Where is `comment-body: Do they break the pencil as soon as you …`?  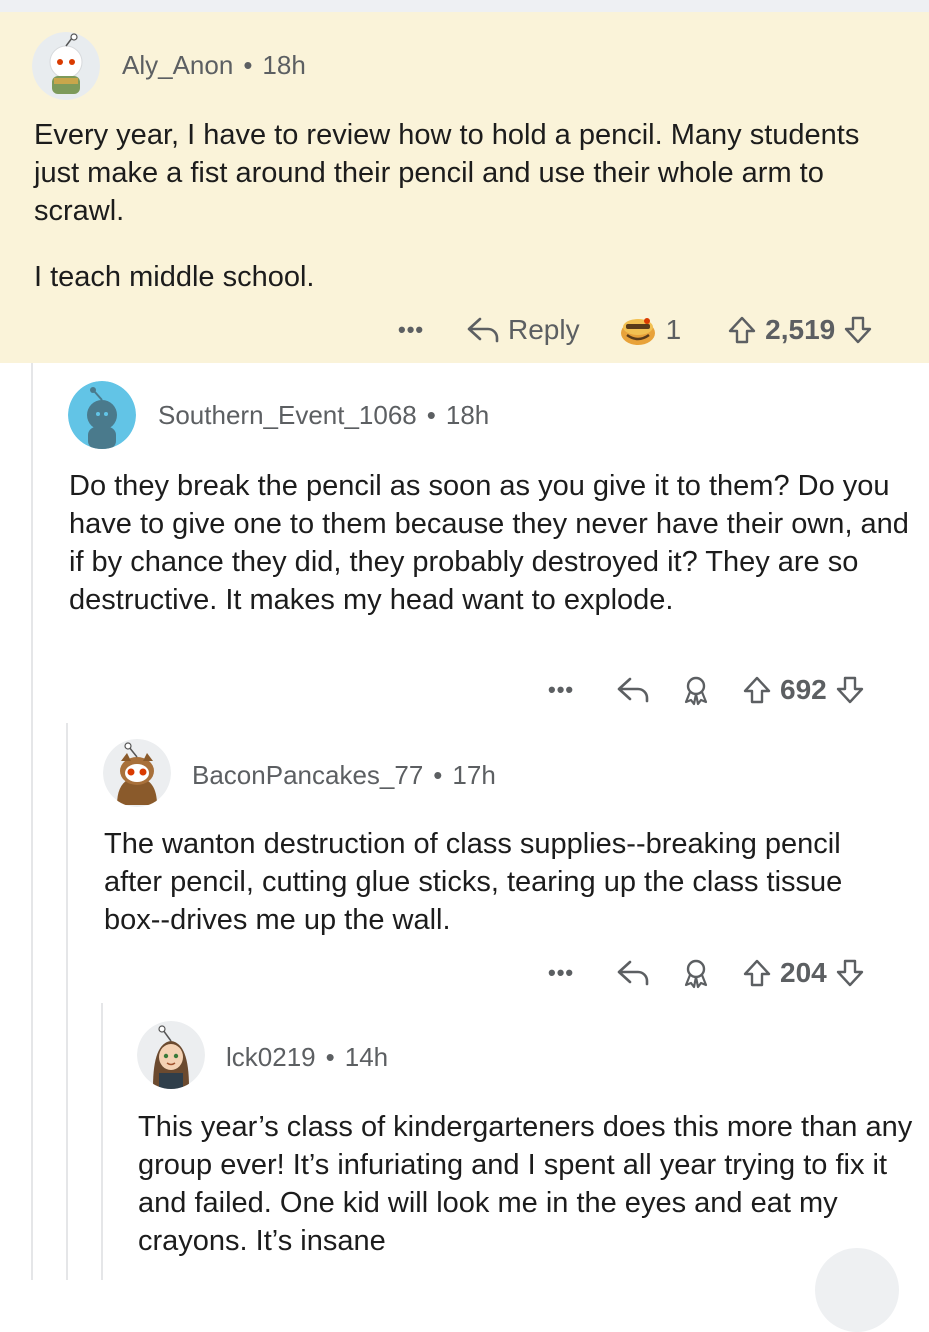 comment-body: Do they break the pencil as soon as you … is located at coordinates (491, 543).